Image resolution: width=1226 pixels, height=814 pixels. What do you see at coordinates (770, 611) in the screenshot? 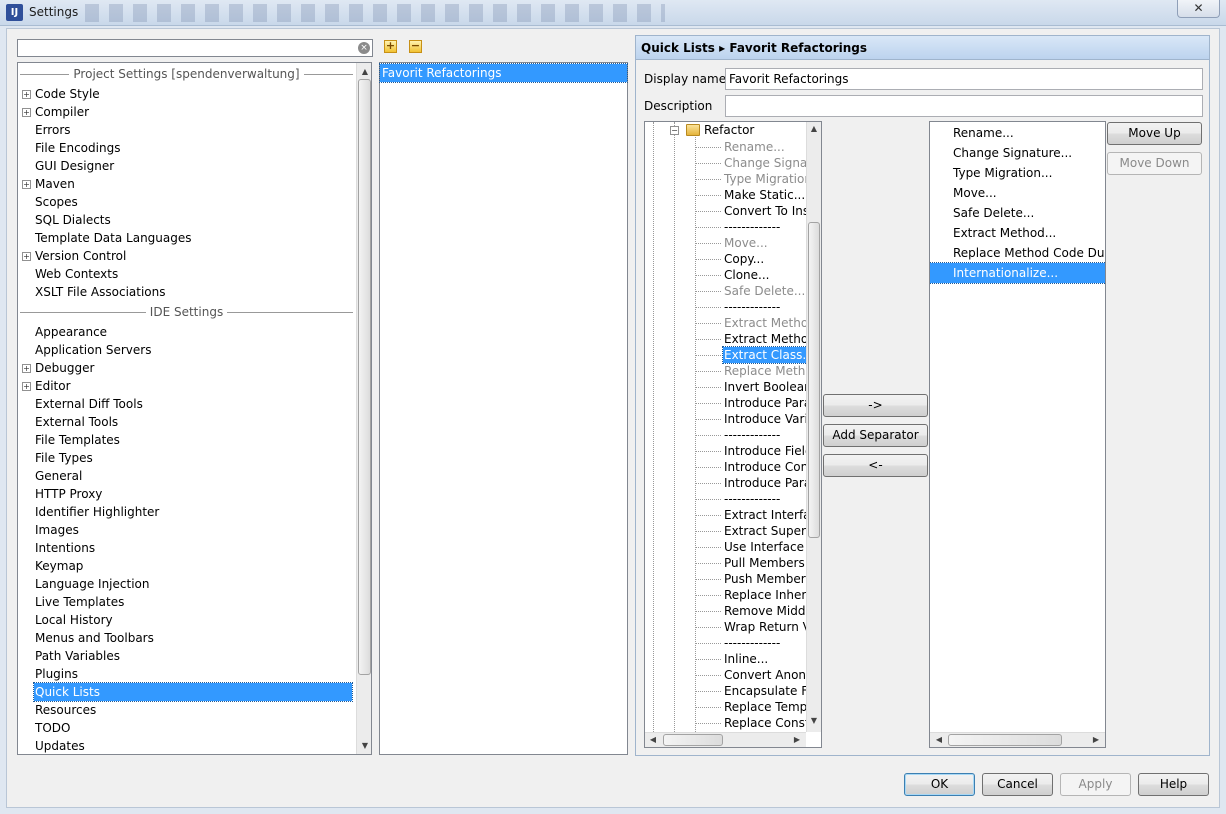
I see `tree-action-item: Remove Middle` at bounding box center [770, 611].